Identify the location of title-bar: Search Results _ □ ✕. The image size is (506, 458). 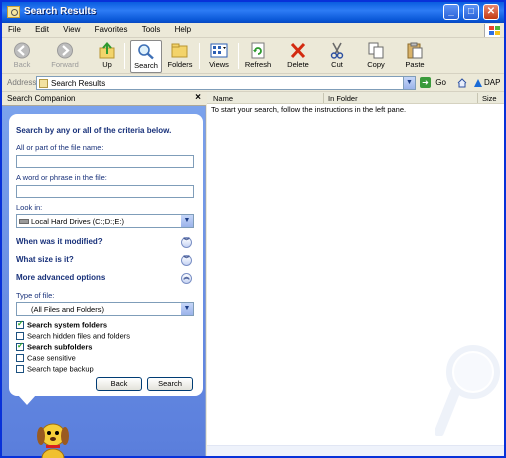
(253, 12).